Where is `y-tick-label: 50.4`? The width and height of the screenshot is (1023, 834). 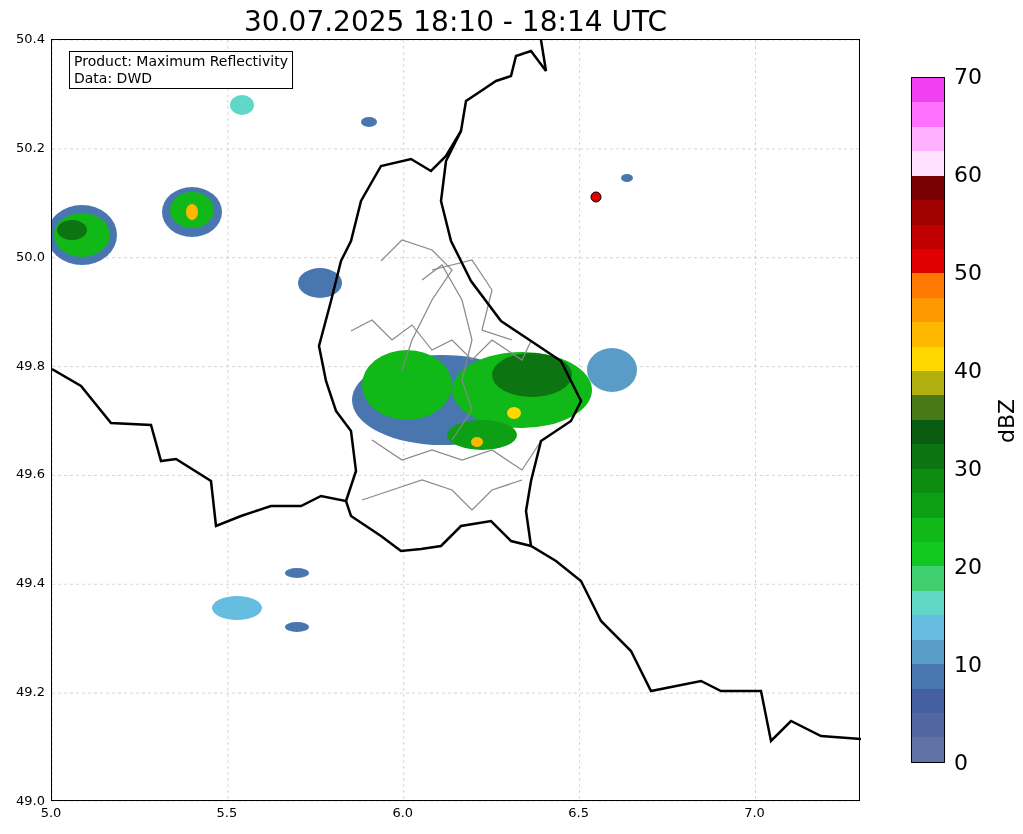
y-tick-label: 50.4 is located at coordinates (30, 39).